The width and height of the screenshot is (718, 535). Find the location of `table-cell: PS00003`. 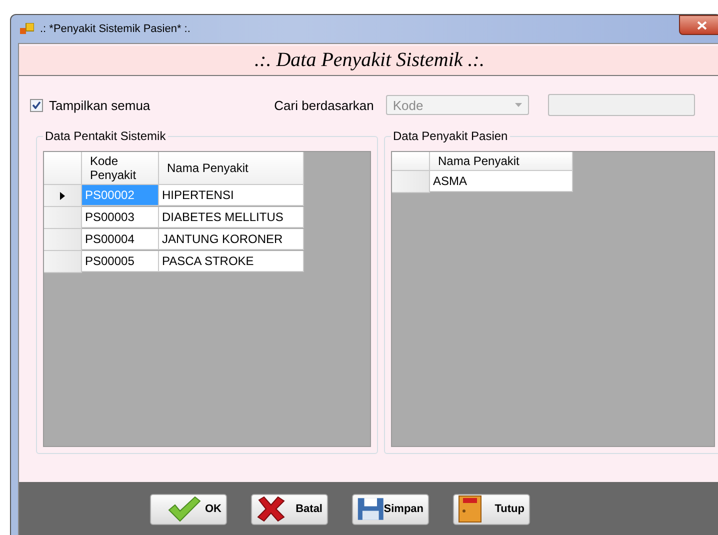

table-cell: PS00003 is located at coordinates (120, 217).